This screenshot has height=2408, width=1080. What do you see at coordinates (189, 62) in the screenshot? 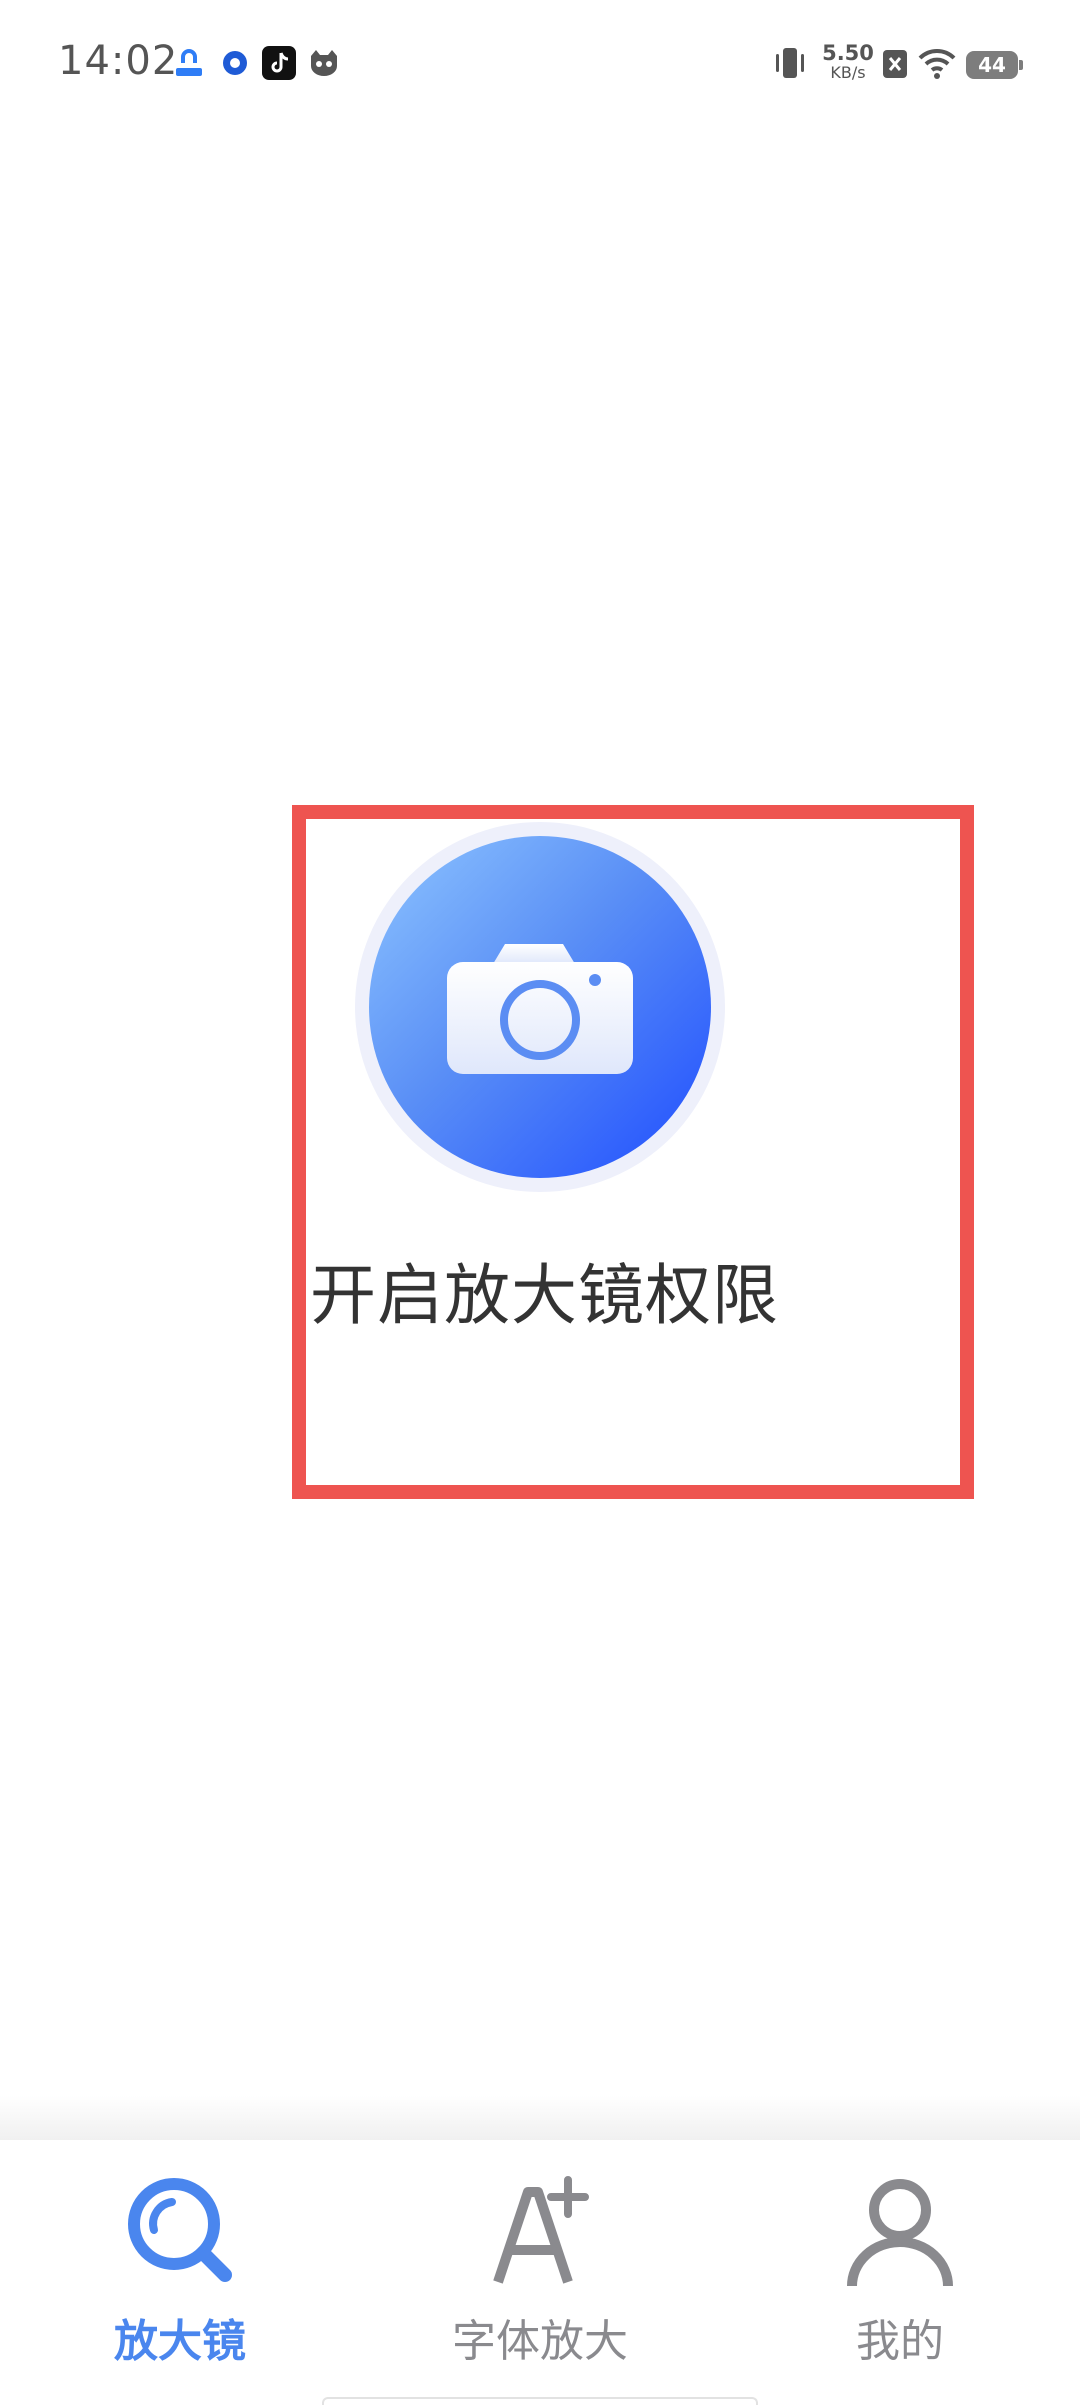
I see `cloud-drive-icon` at bounding box center [189, 62].